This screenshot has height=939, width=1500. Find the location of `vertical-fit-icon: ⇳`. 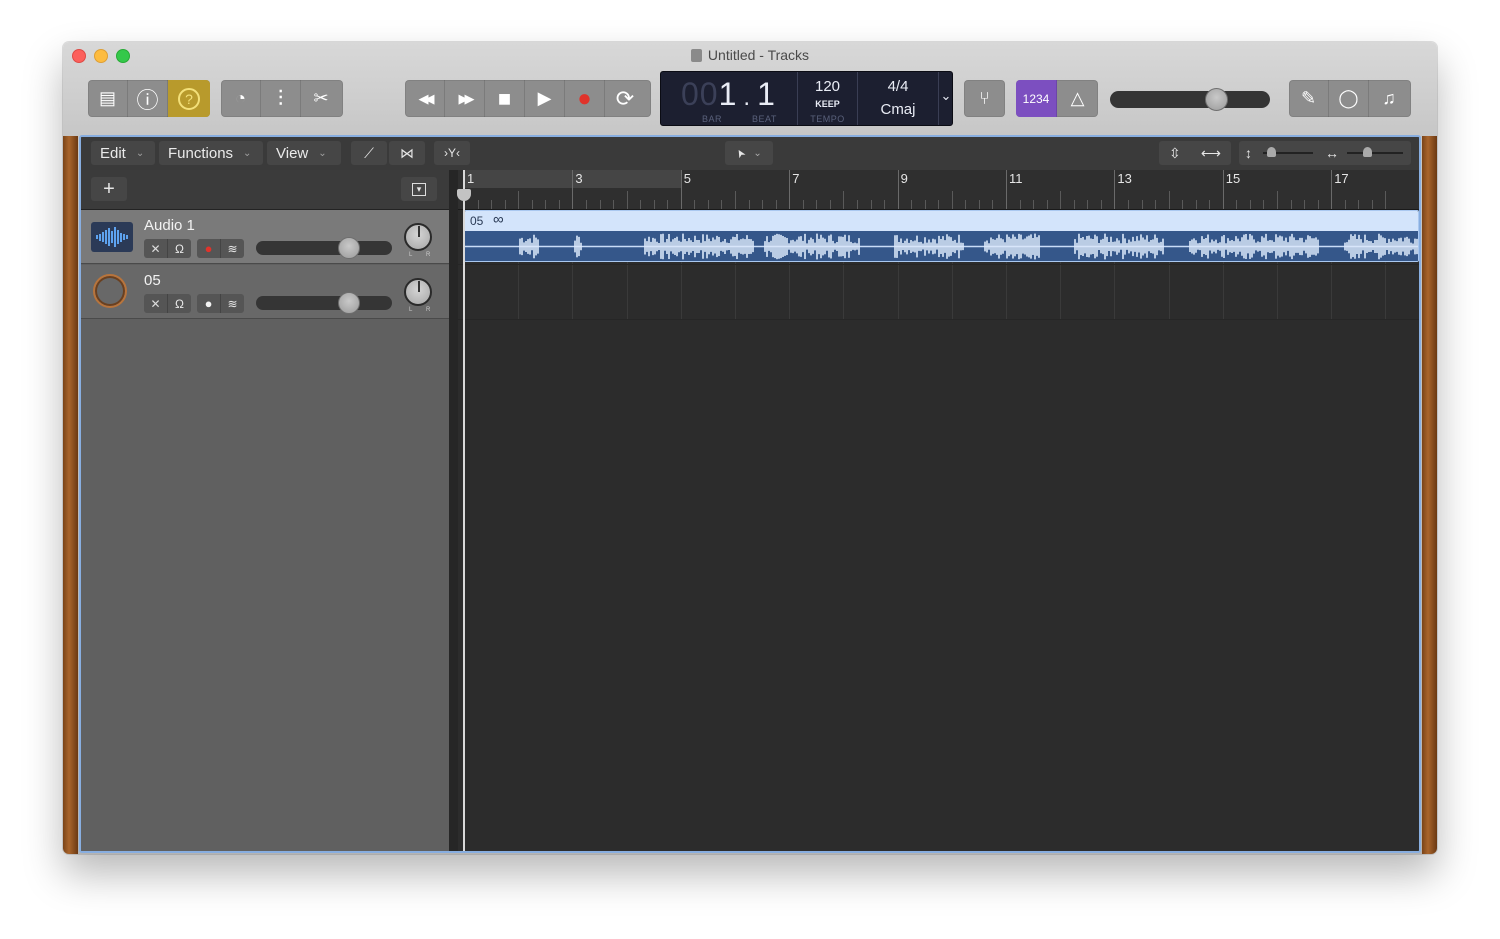

vertical-fit-icon: ⇳ is located at coordinates (1175, 153).